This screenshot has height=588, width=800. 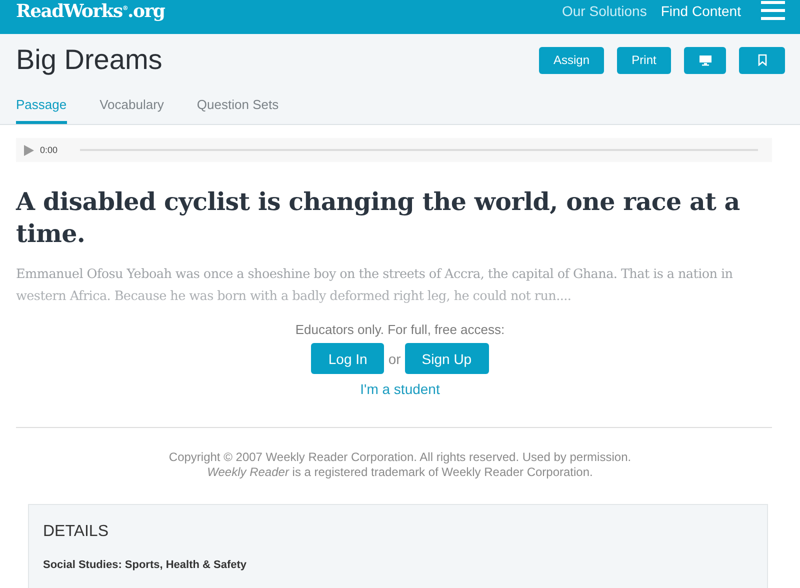 I want to click on access-prompt: Educators only. For full, free access:, so click(x=400, y=329).